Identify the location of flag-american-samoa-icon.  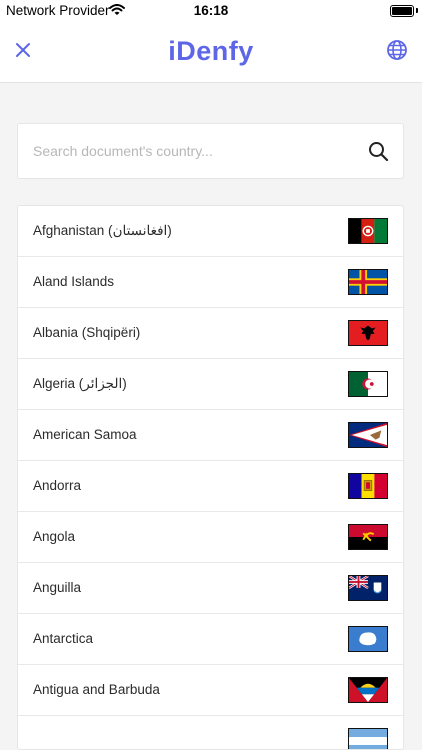
(368, 435).